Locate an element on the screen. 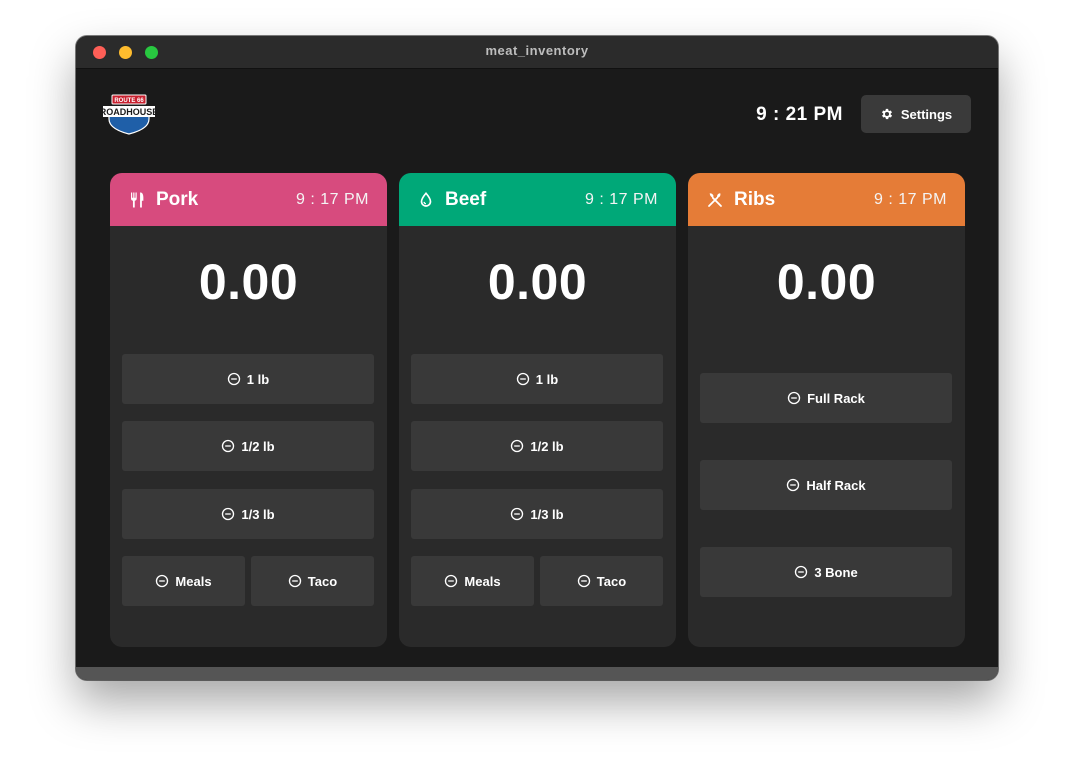  beef-value: 0.00 is located at coordinates (537, 282).